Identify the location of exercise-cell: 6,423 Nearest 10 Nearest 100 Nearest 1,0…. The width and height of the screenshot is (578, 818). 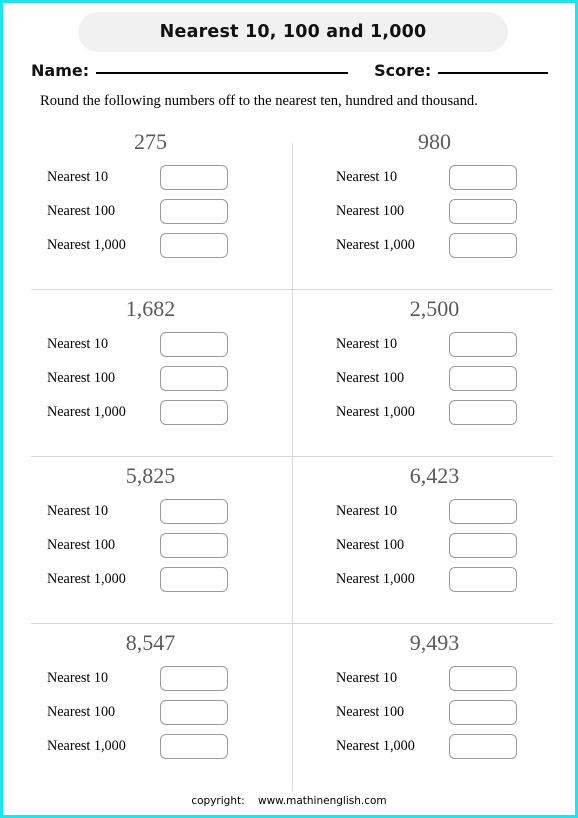
(425, 540).